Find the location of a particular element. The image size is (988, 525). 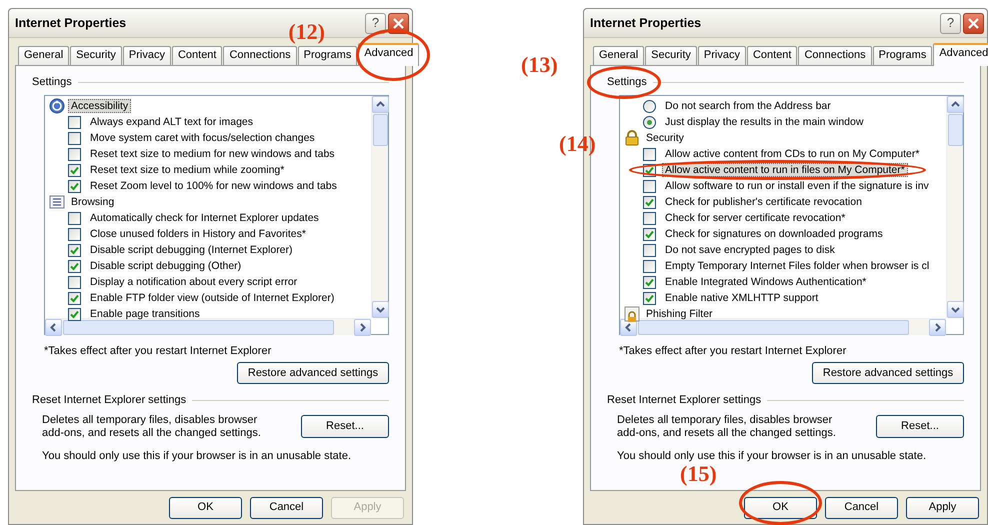

dialog-button: Apply is located at coordinates (942, 508).